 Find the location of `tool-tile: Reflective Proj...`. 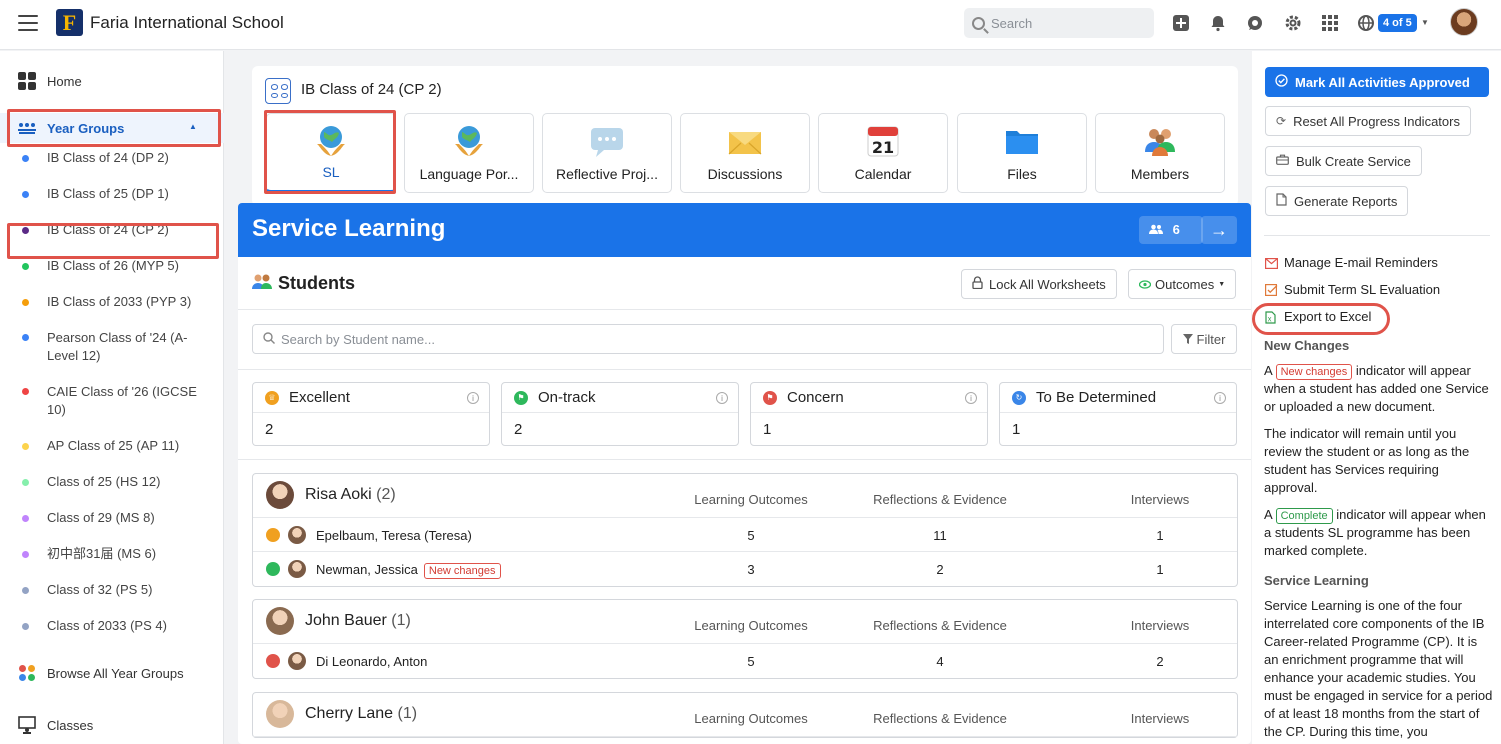

tool-tile: Reflective Proj... is located at coordinates (607, 153).